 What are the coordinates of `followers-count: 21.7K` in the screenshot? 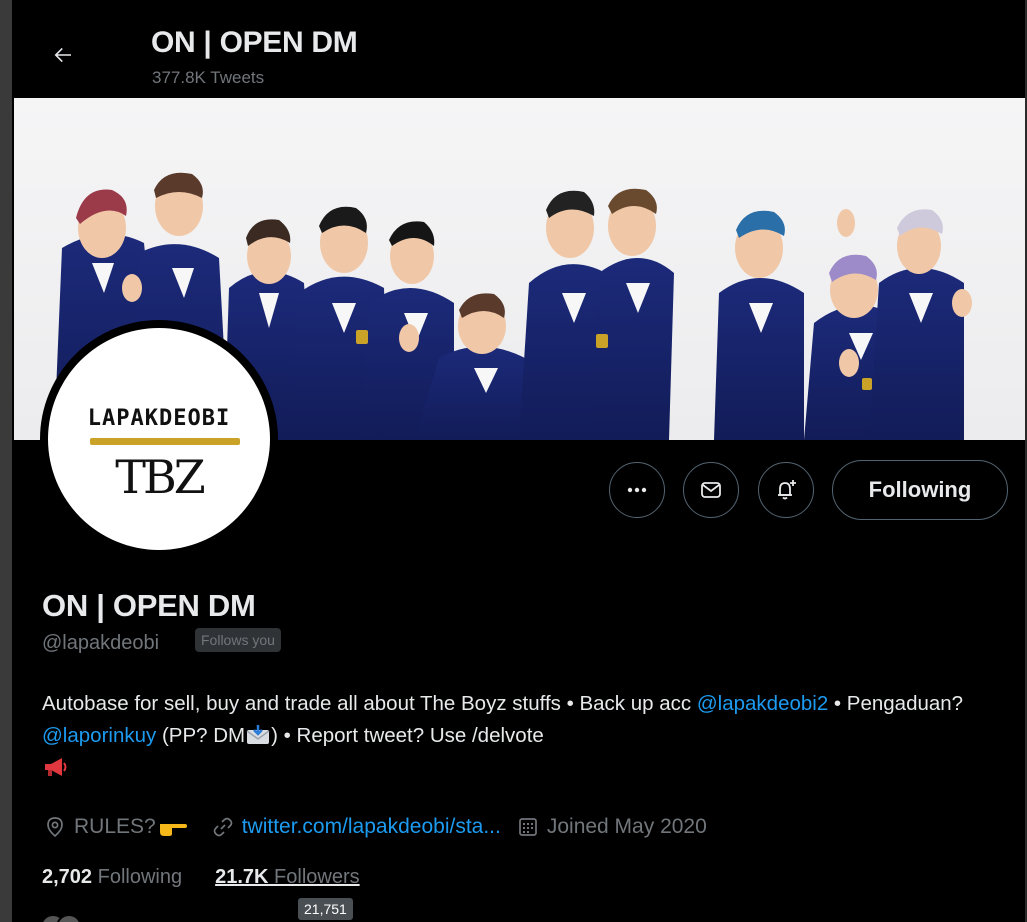 It's located at (242, 877).